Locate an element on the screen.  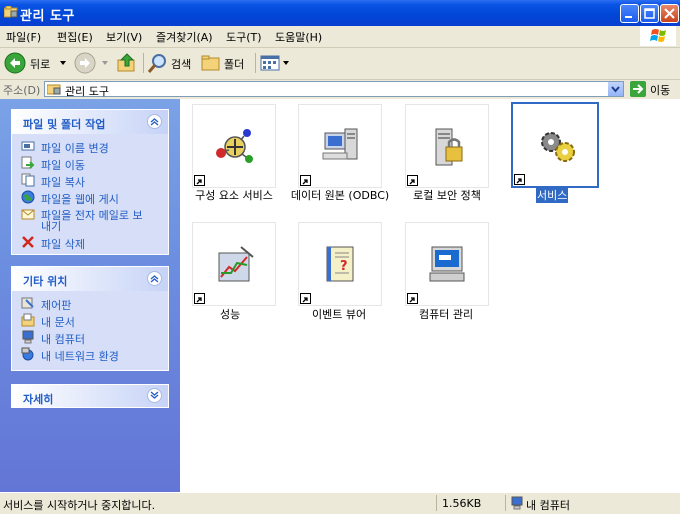
other-places-header: 기타 위치 is located at coordinates (90, 279).